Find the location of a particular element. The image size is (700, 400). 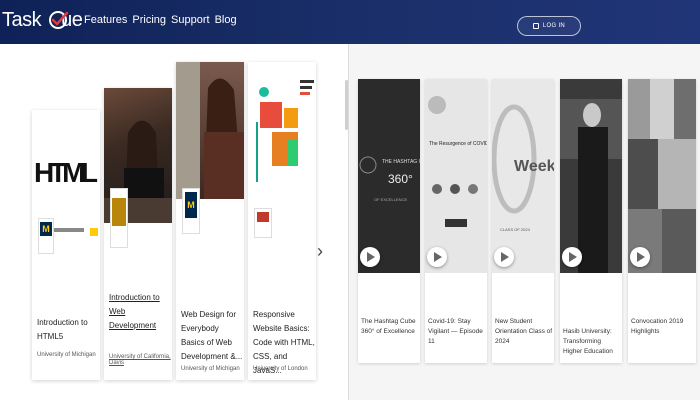

nav-support: Support is located at coordinates (190, 20).